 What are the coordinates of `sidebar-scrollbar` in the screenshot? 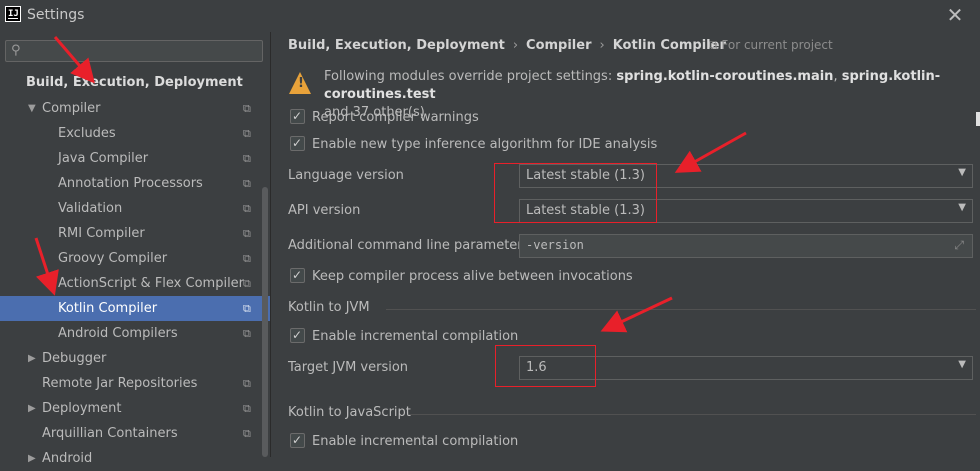 It's located at (265, 322).